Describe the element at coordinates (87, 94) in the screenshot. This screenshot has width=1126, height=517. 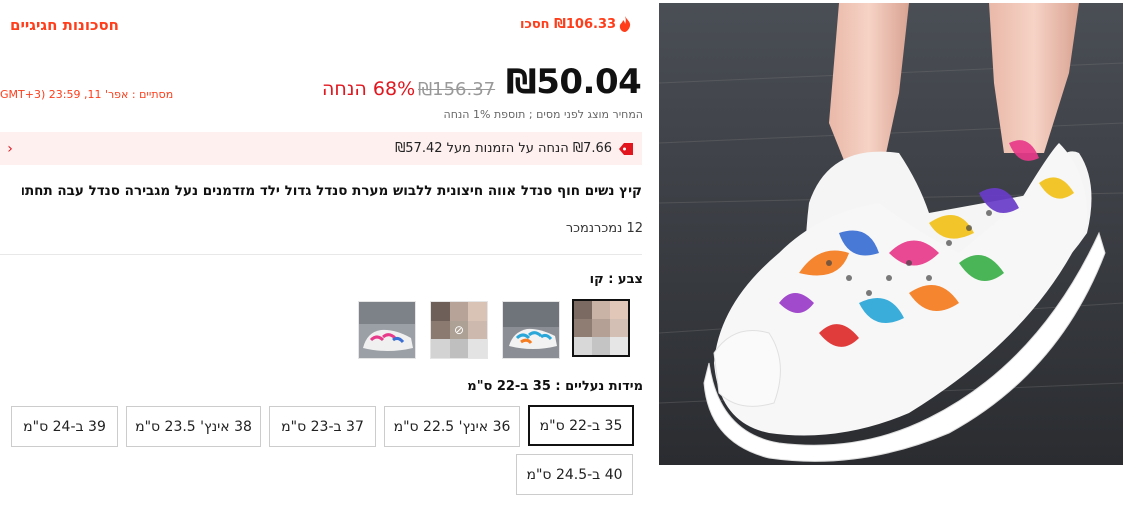
I see `deal-countdown: מסתיים : אפר' 11, 23:59 (GMT+3` at that location.